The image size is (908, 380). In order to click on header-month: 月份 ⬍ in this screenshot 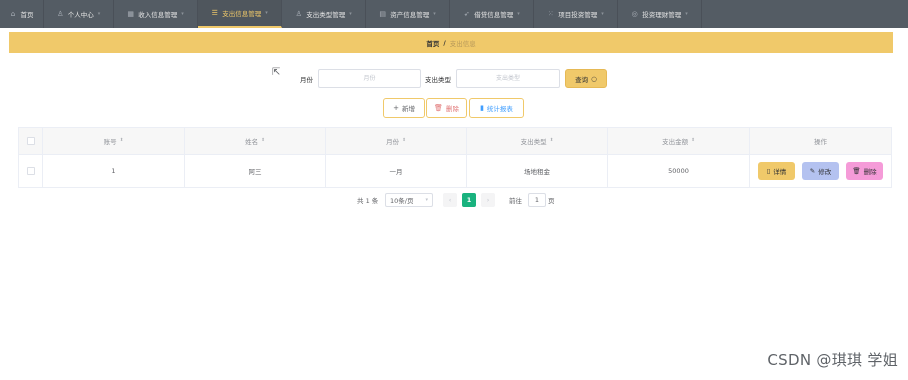, I will do `click(396, 141)`.